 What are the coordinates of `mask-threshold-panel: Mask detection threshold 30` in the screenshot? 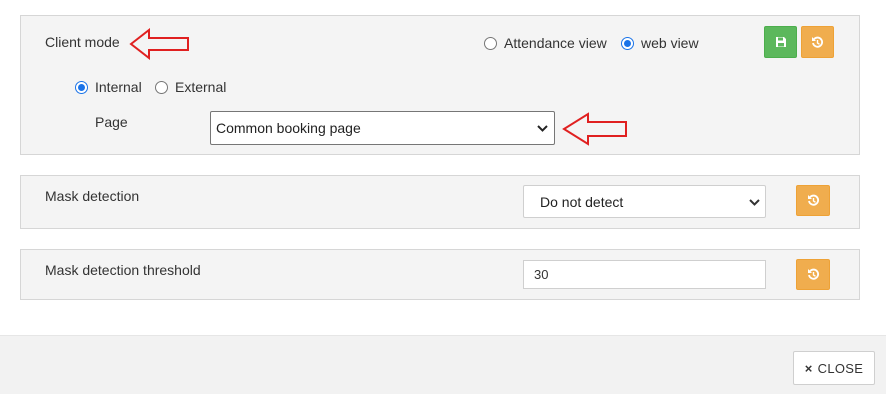 It's located at (440, 274).